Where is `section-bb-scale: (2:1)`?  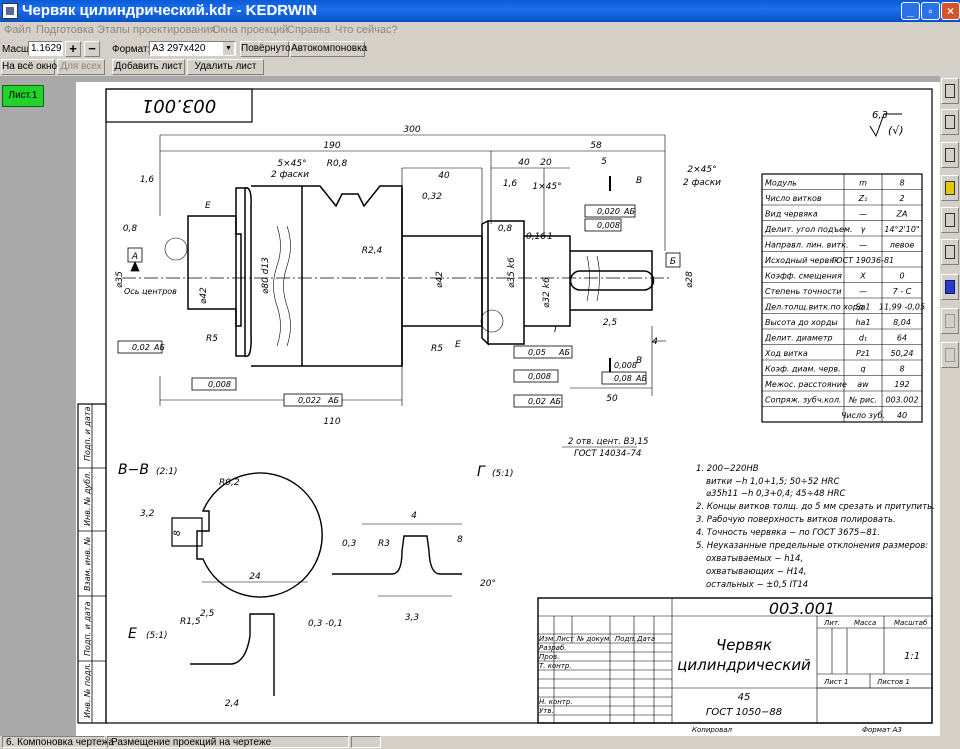 section-bb-scale: (2:1) is located at coordinates (167, 472).